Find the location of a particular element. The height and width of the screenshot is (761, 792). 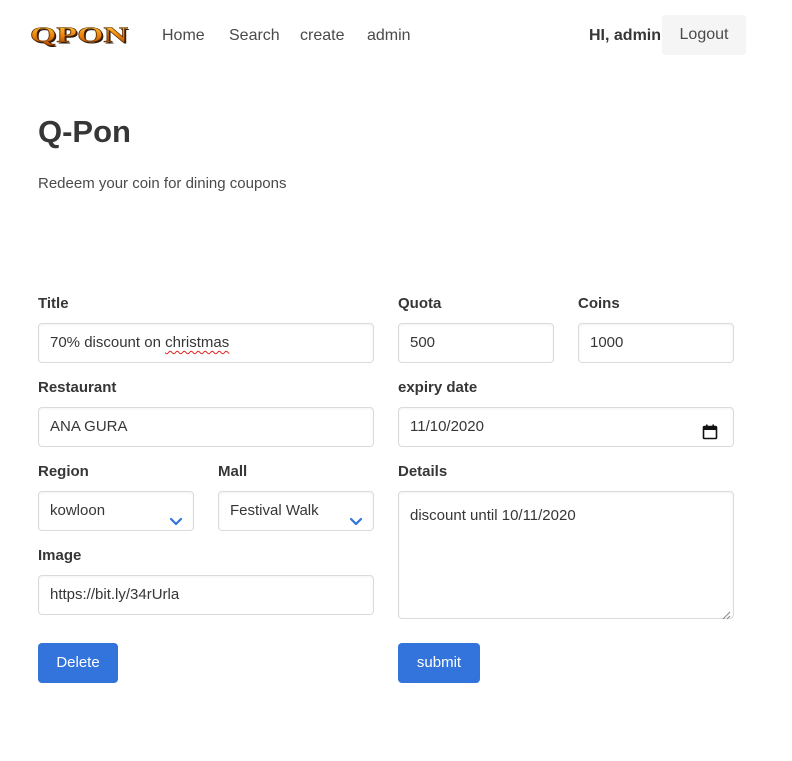

nav-home-link: Home is located at coordinates (183, 36).